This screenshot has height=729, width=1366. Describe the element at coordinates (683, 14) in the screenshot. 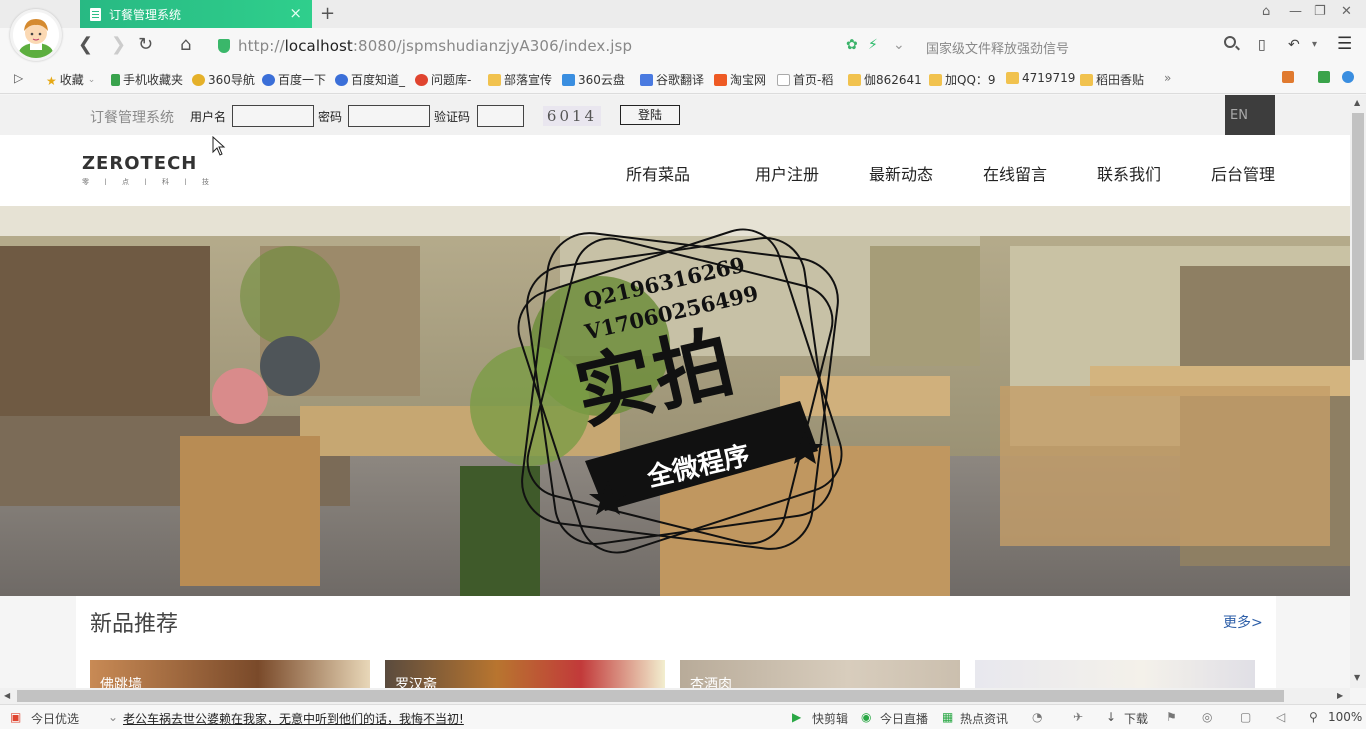

I see `tab-bar: 订餐管理系统 × + ⌂ — ❐ ✕` at that location.